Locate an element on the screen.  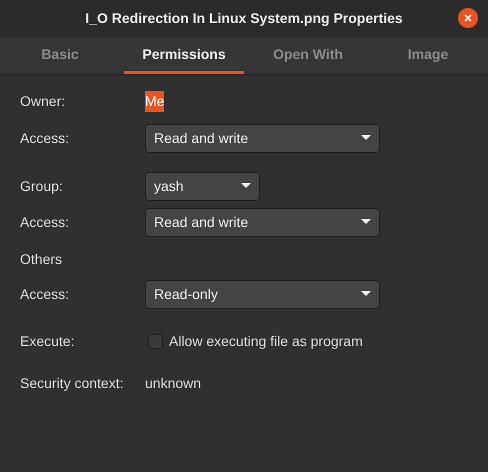
close-button is located at coordinates (468, 18).